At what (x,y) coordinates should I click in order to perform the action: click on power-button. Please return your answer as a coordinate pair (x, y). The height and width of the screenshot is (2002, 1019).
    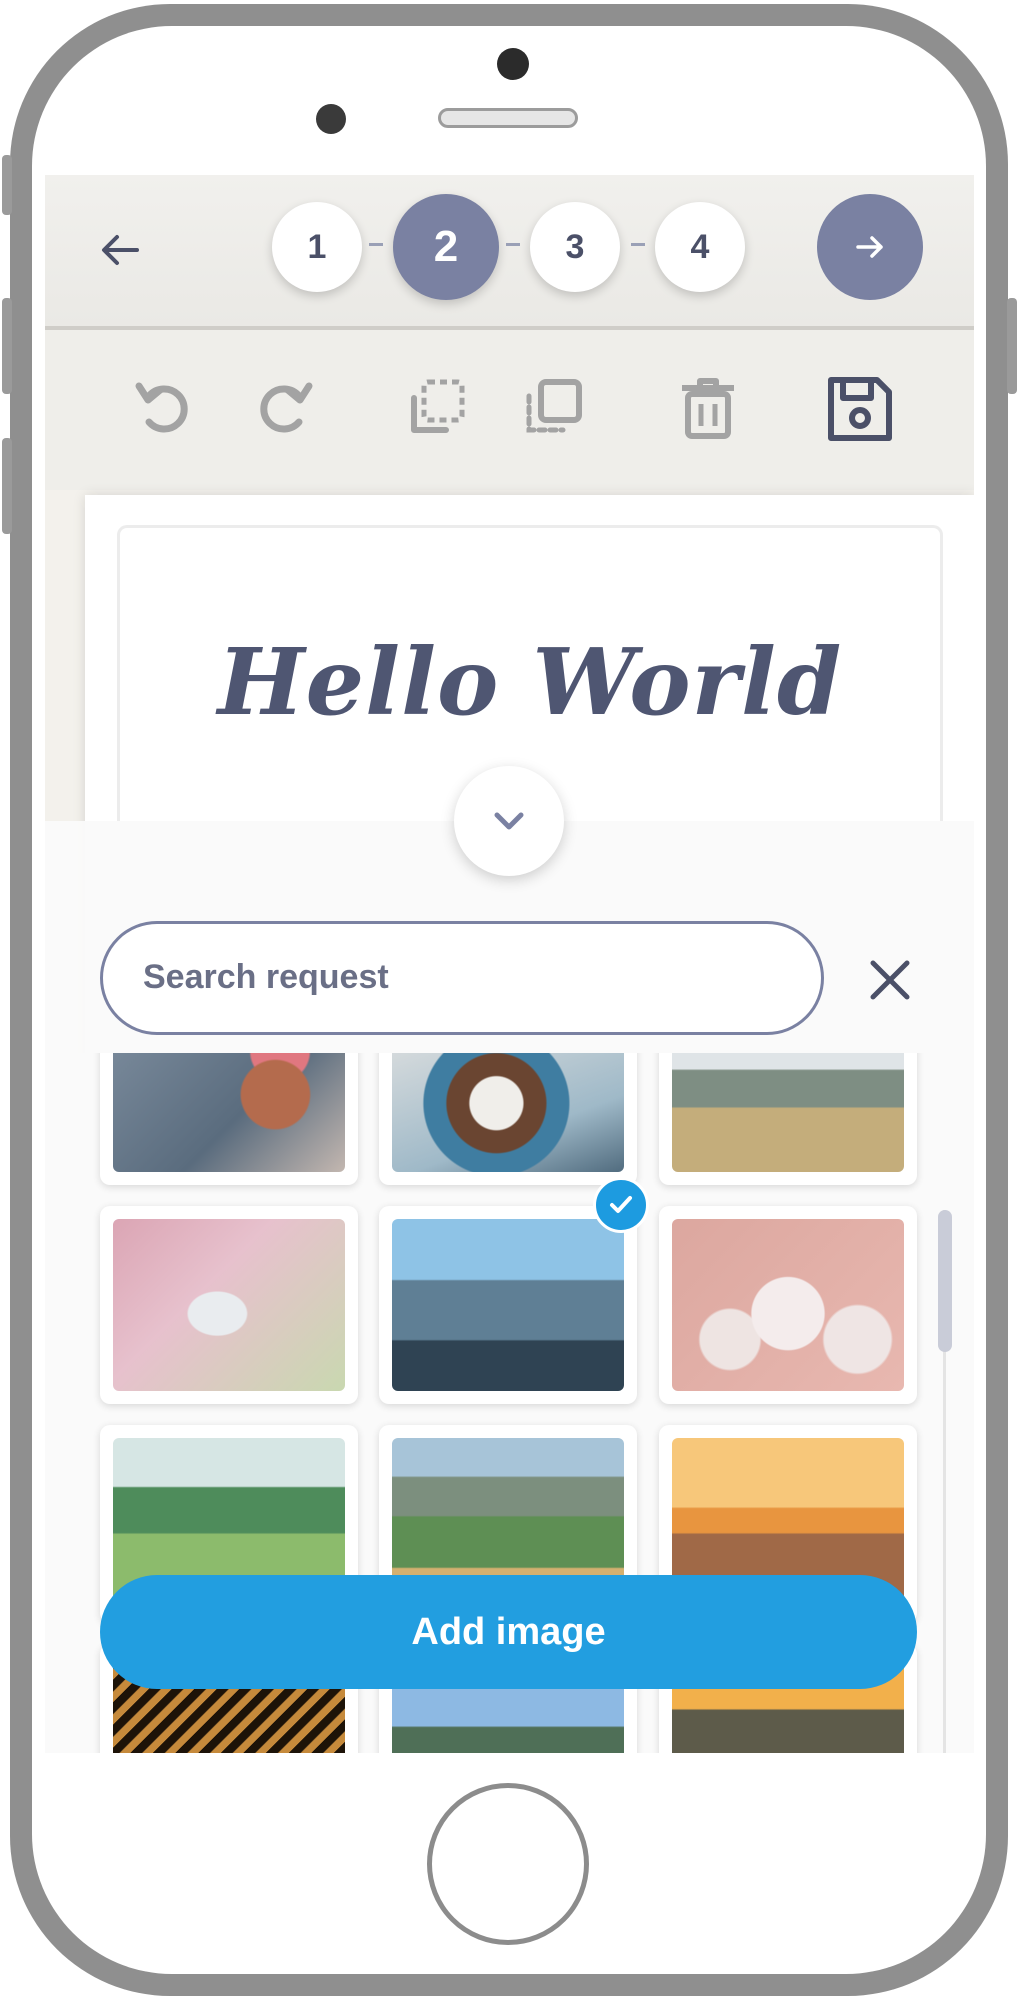
    Looking at the image, I should click on (1012, 346).